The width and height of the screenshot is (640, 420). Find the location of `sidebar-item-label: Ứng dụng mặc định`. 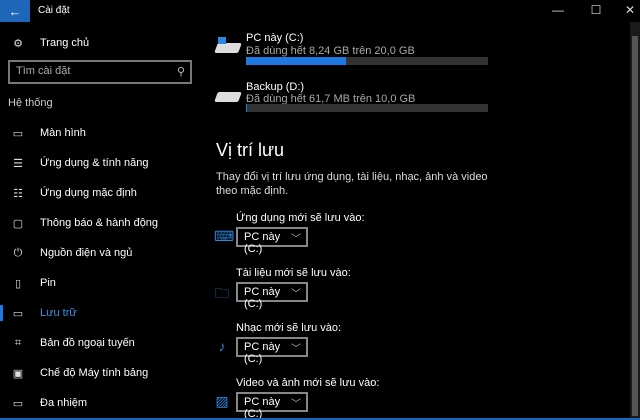

sidebar-item-label: Ứng dụng mặc định is located at coordinates (88, 193).